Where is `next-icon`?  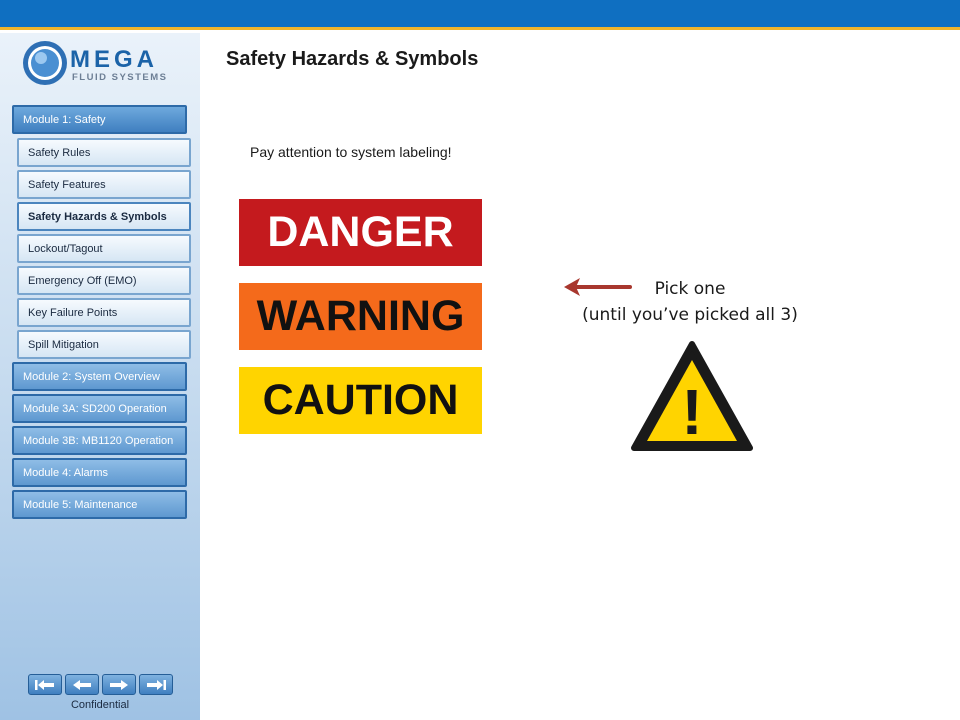
next-icon is located at coordinates (119, 684).